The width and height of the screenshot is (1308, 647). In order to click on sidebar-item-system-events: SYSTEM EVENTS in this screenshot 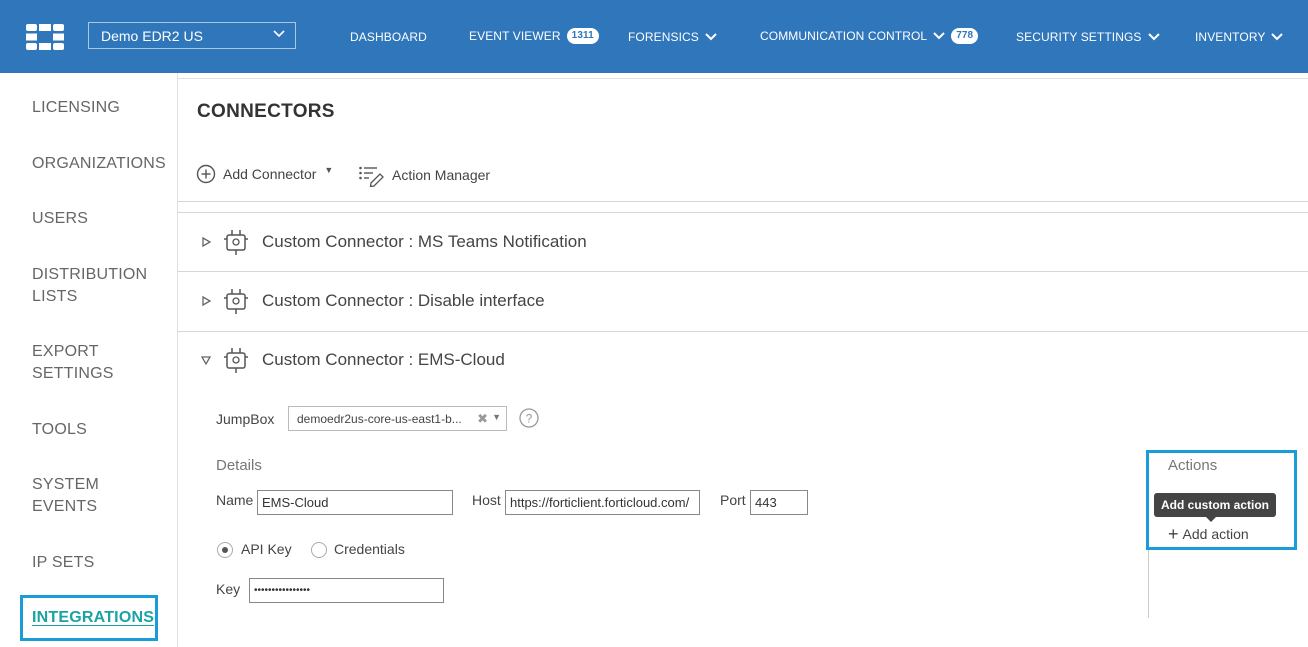, I will do `click(77, 496)`.